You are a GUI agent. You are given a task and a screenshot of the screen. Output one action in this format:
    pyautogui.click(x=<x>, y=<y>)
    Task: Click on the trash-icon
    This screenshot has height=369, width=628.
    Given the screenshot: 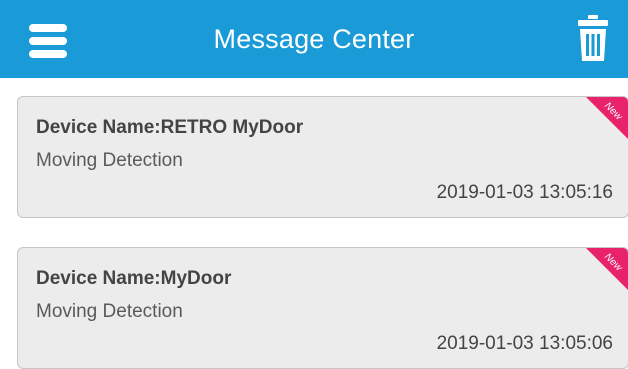 What is the action you would take?
    pyautogui.click(x=593, y=38)
    